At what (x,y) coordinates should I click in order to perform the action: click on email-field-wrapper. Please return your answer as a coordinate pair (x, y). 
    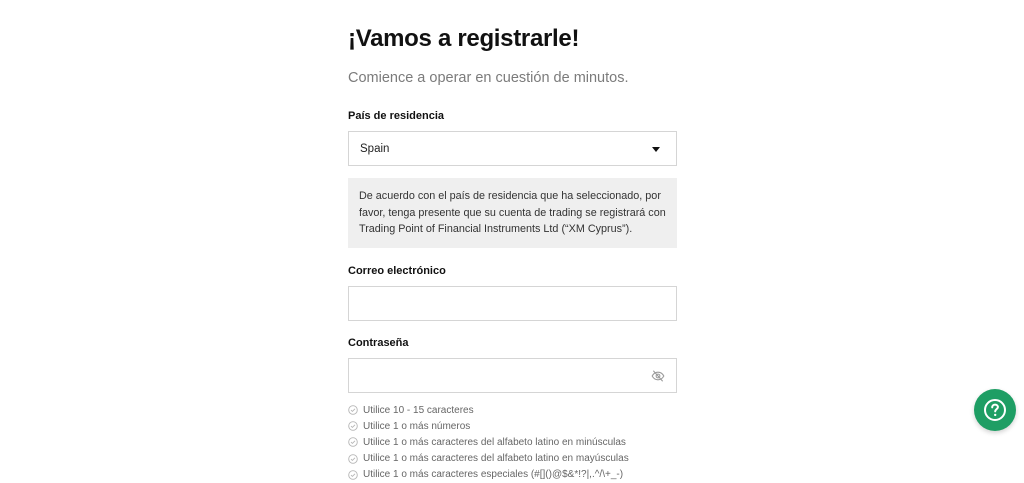
    Looking at the image, I should click on (512, 303).